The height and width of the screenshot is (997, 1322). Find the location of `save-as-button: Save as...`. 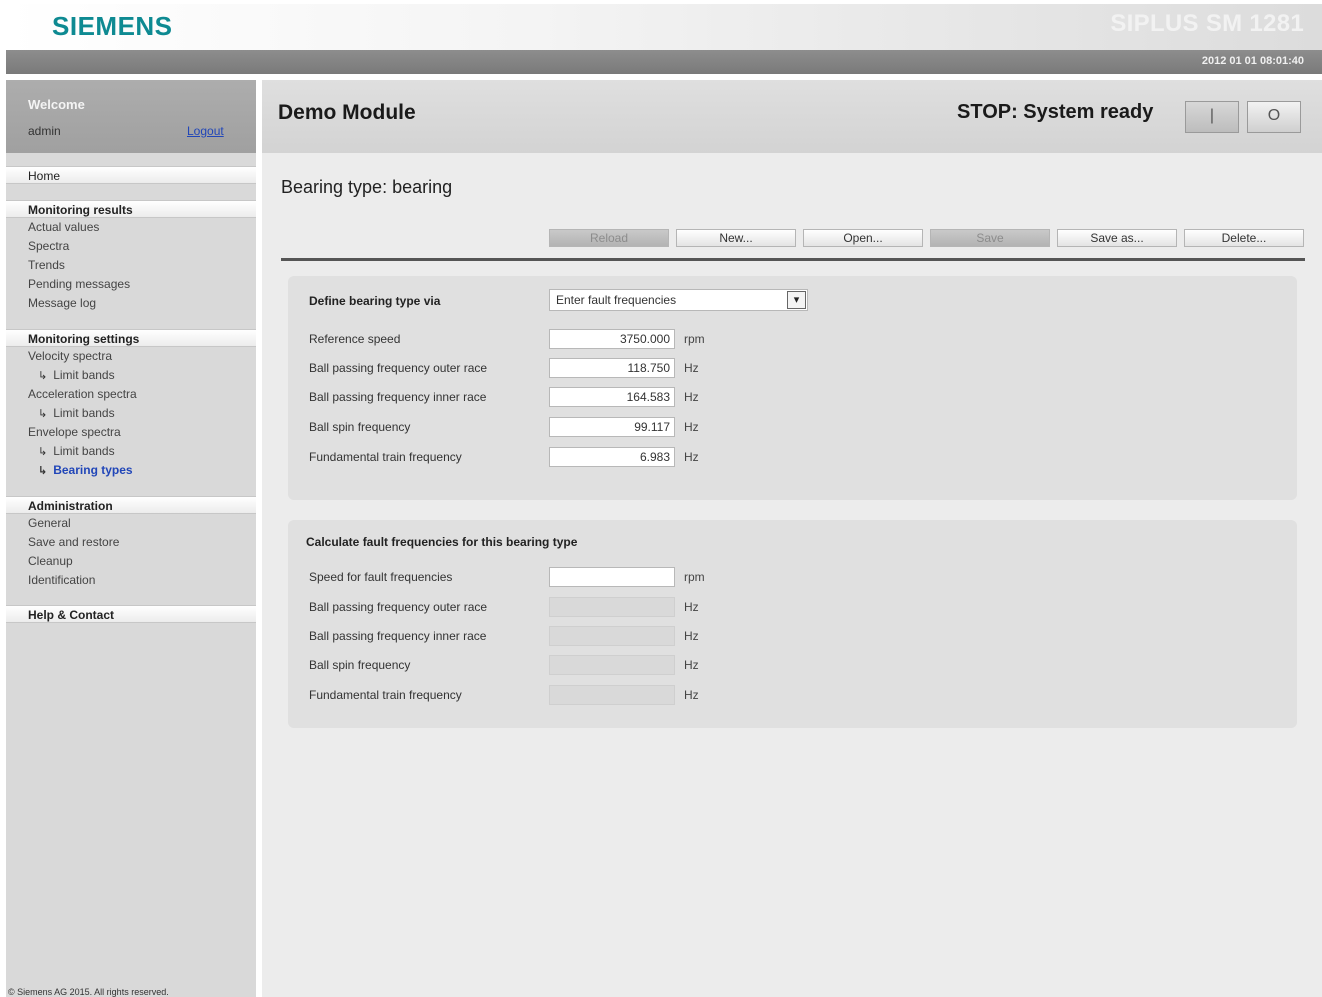

save-as-button: Save as... is located at coordinates (1117, 238).